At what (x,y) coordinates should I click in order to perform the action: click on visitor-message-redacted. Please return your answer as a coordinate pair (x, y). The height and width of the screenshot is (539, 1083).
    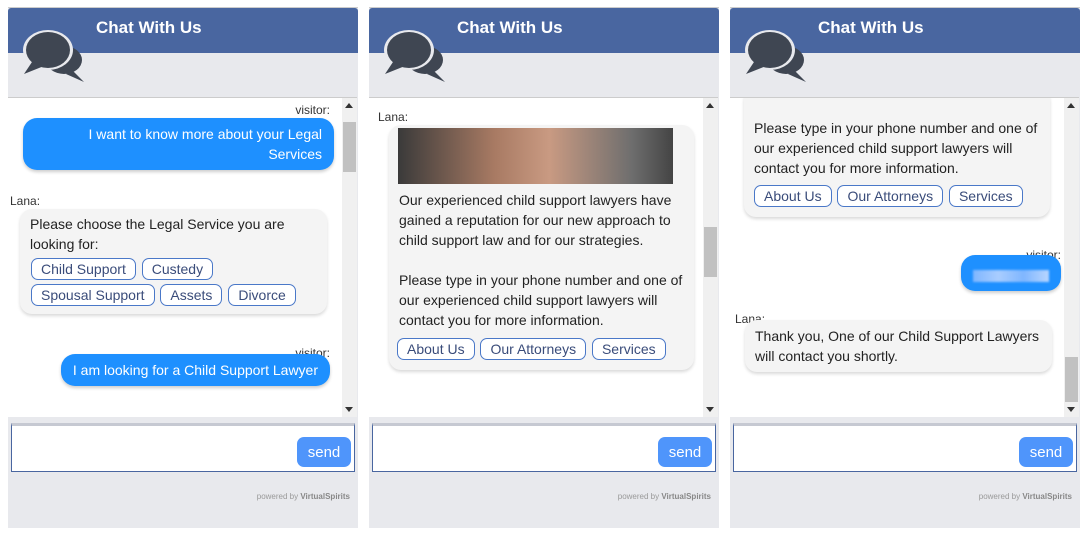
    Looking at the image, I should click on (1011, 273).